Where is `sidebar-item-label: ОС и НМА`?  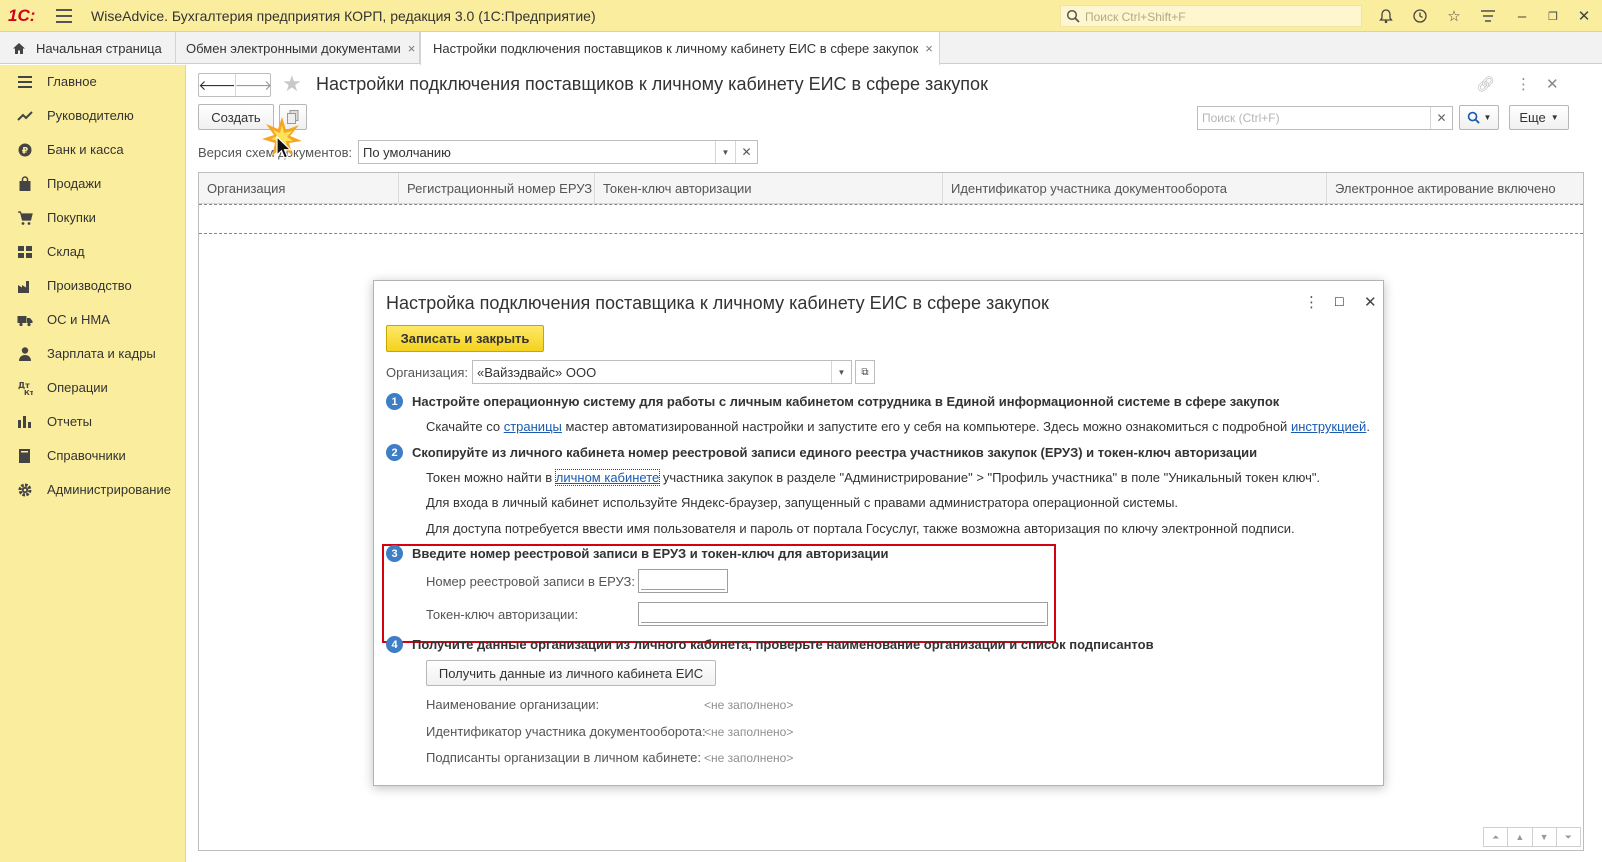
sidebar-item-label: ОС и НМА is located at coordinates (78, 319).